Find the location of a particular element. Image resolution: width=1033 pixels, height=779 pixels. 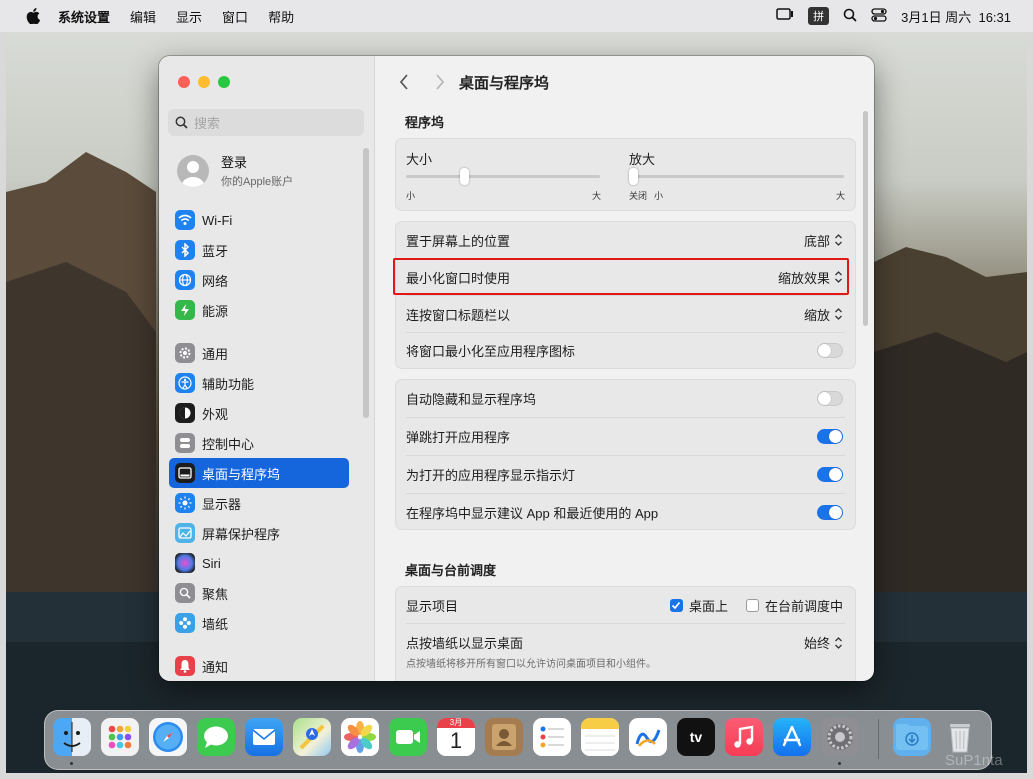

magnify-label: 放大 is located at coordinates (642, 159).